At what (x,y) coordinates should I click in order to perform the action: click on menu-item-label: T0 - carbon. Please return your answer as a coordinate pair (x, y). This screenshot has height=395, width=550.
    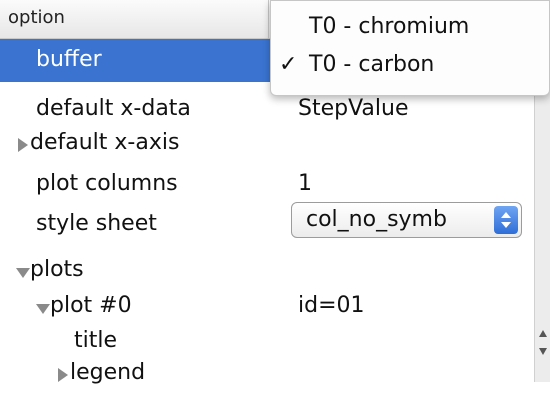
    Looking at the image, I should click on (372, 64).